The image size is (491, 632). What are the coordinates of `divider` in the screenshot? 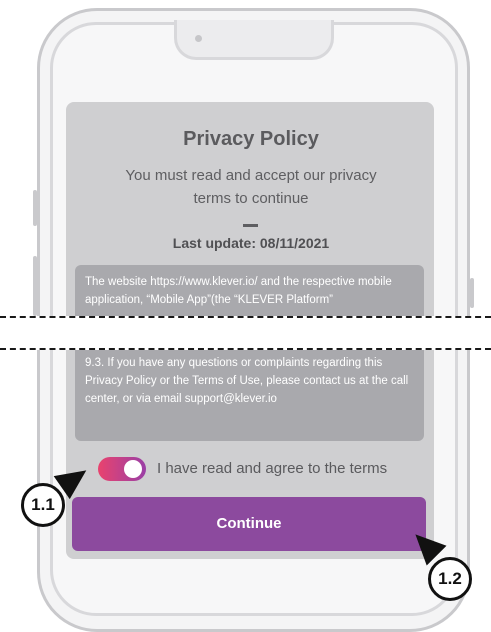 It's located at (250, 225).